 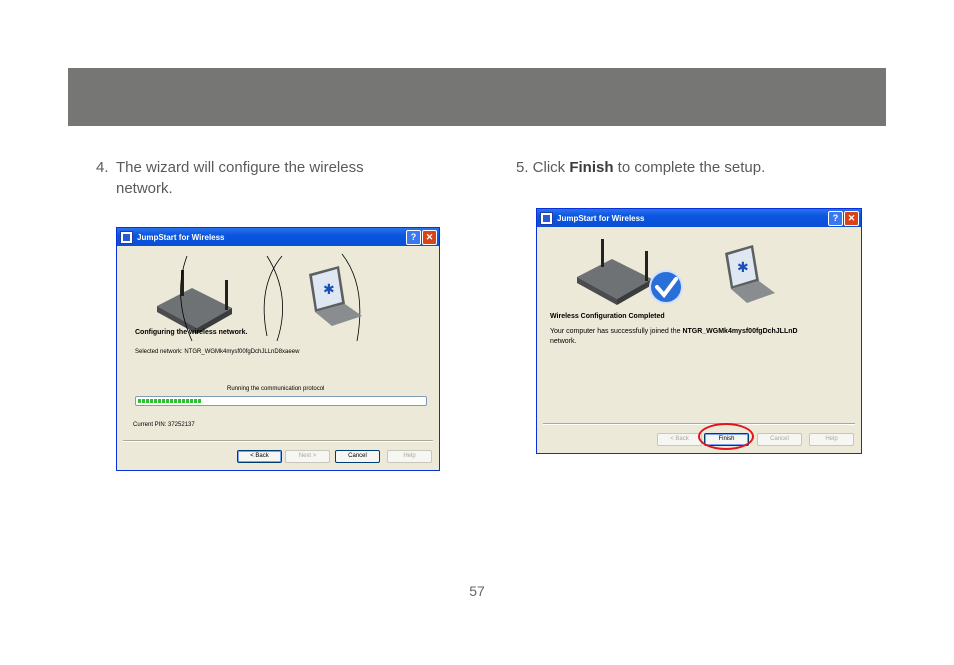 I want to click on success-illustration: ✱, so click(x=676, y=272).